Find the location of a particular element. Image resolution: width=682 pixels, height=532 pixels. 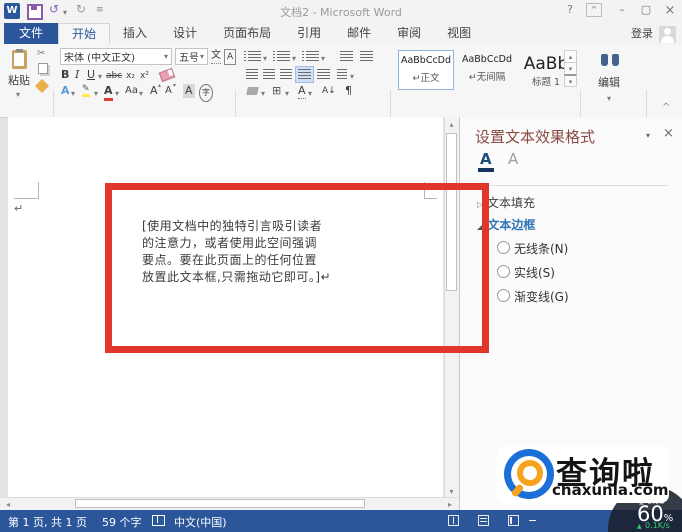

text-fill-outline-tab: A is located at coordinates (486, 161).